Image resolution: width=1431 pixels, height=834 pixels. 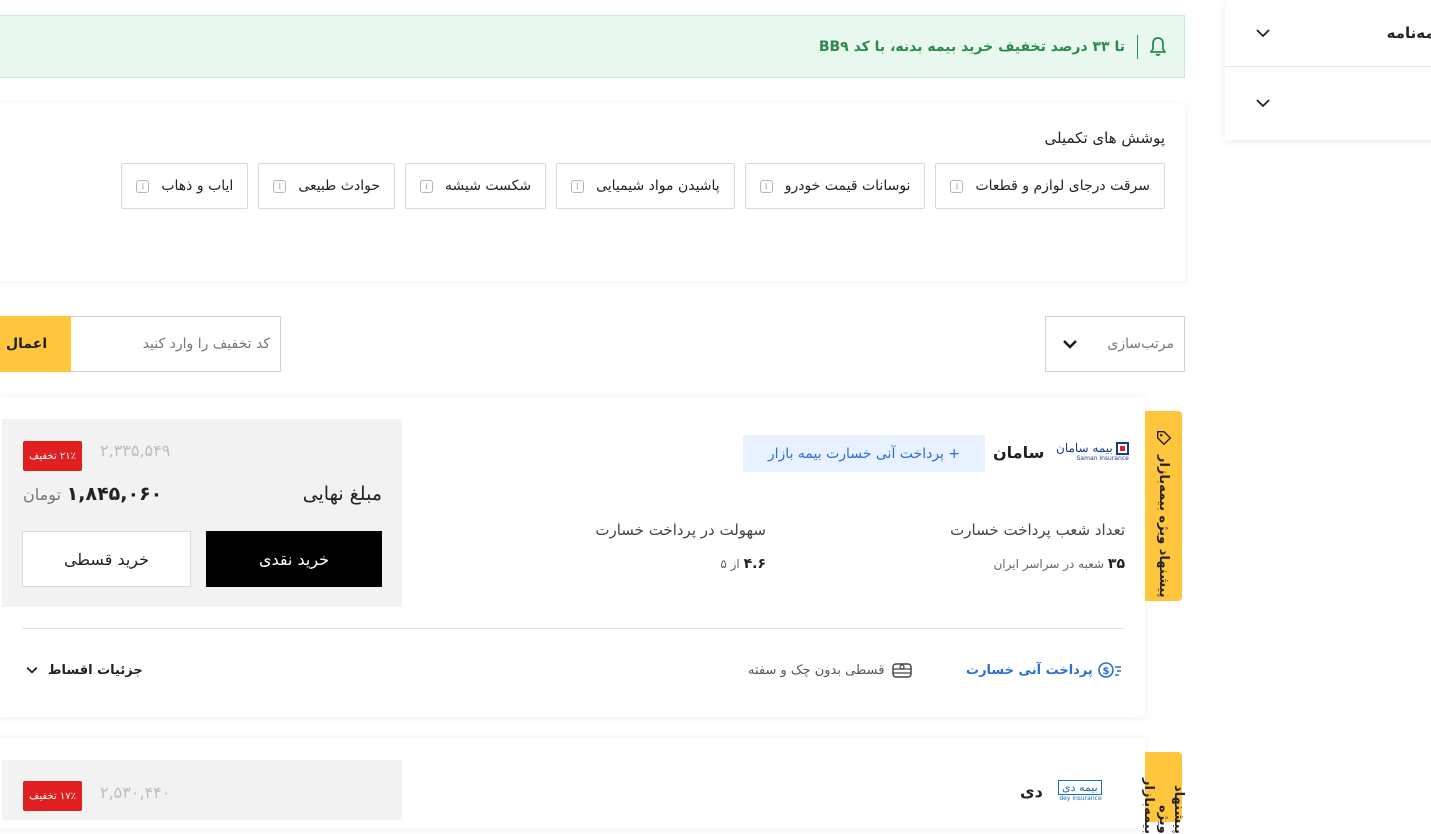 What do you see at coordinates (1408, 33) in the screenshot?
I see `filter-label: یمه‌نامه` at bounding box center [1408, 33].